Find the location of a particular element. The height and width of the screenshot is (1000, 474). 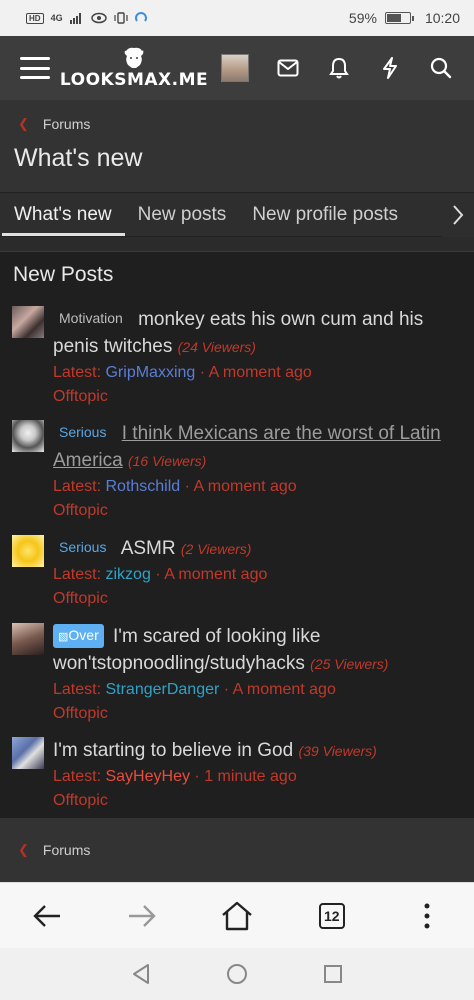

hd-badge: HD is located at coordinates (35, 18).